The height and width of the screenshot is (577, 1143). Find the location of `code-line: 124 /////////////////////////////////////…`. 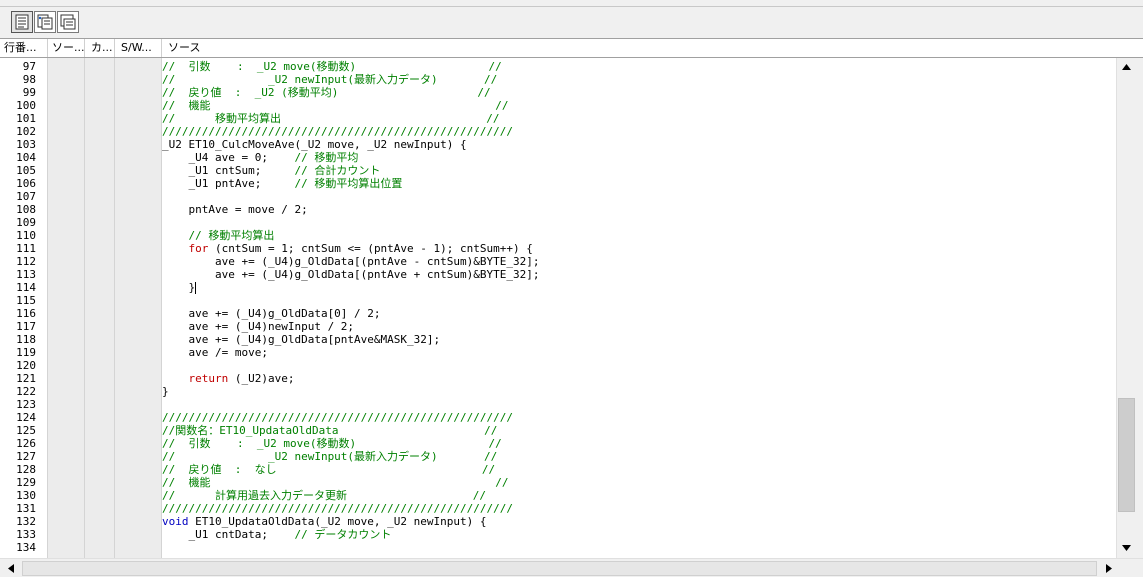

code-line: 124 /////////////////////////////////////… is located at coordinates (558, 417).